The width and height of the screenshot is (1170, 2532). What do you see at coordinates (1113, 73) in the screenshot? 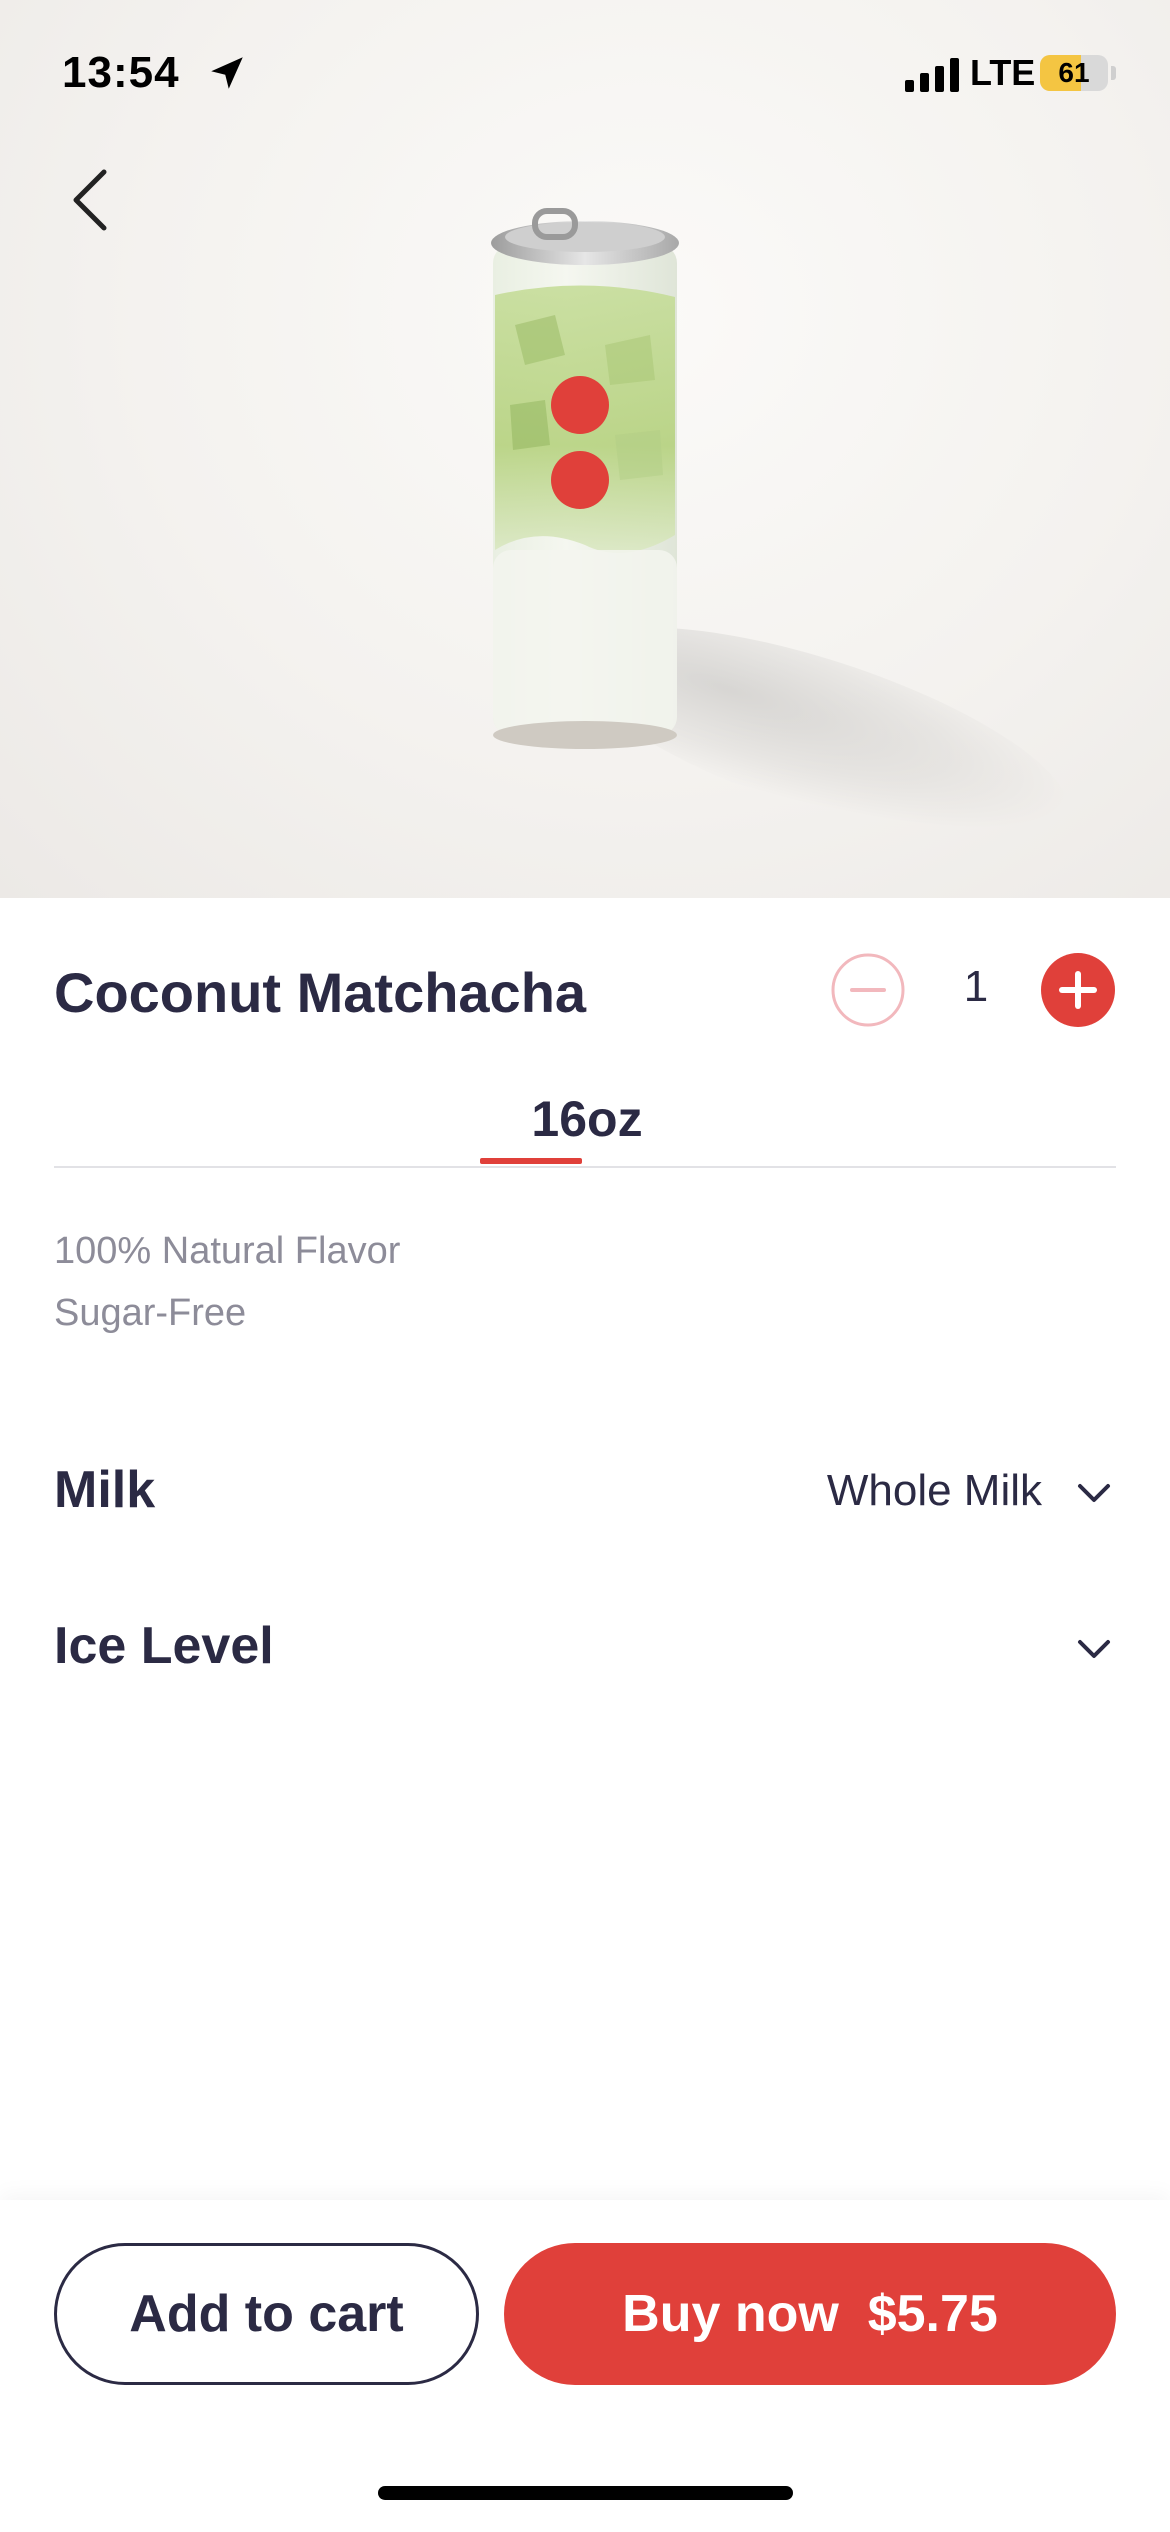
I see `battery-tip` at bounding box center [1113, 73].